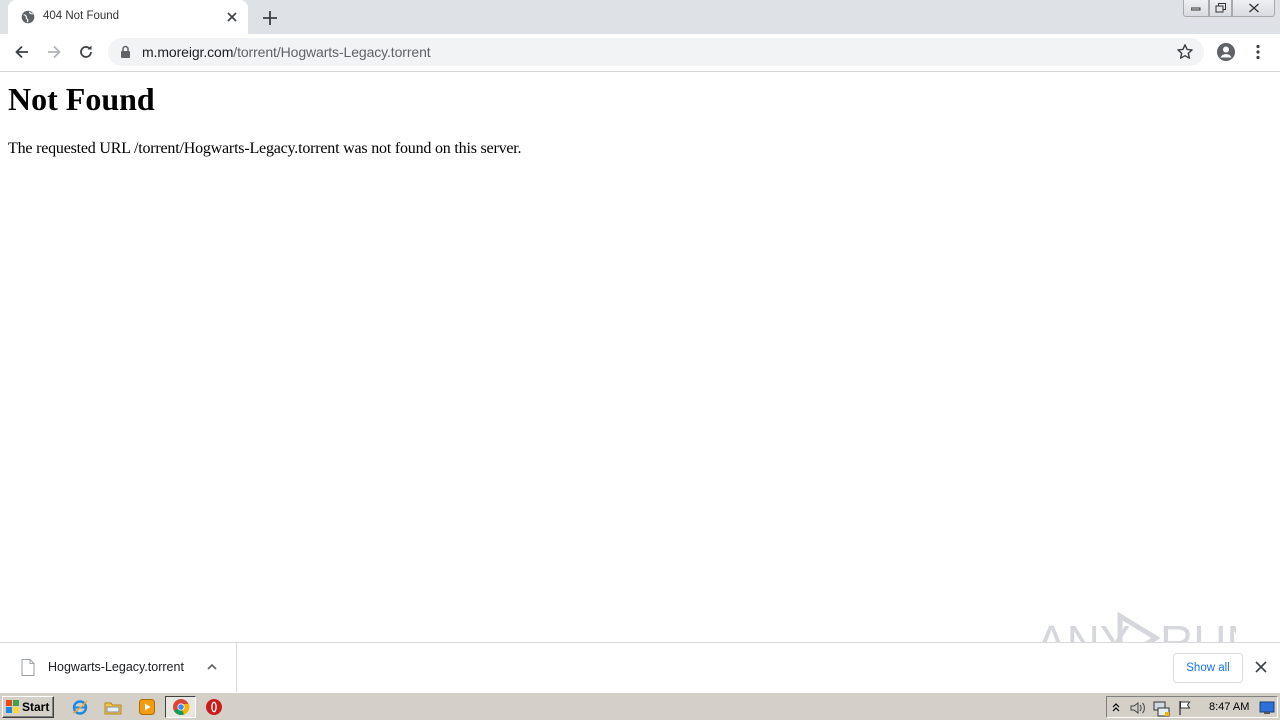 This screenshot has height=720, width=1280. Describe the element at coordinates (188, 52) in the screenshot. I see `url-host: m.moreigr.com` at that location.